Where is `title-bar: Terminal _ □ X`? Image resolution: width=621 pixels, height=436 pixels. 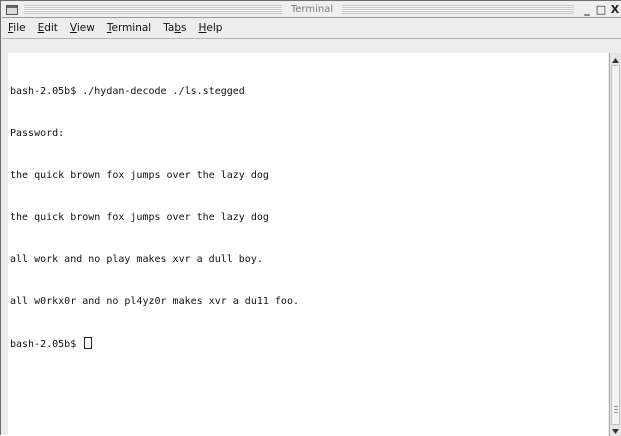
title-bar: Terminal _ □ X is located at coordinates (311, 10).